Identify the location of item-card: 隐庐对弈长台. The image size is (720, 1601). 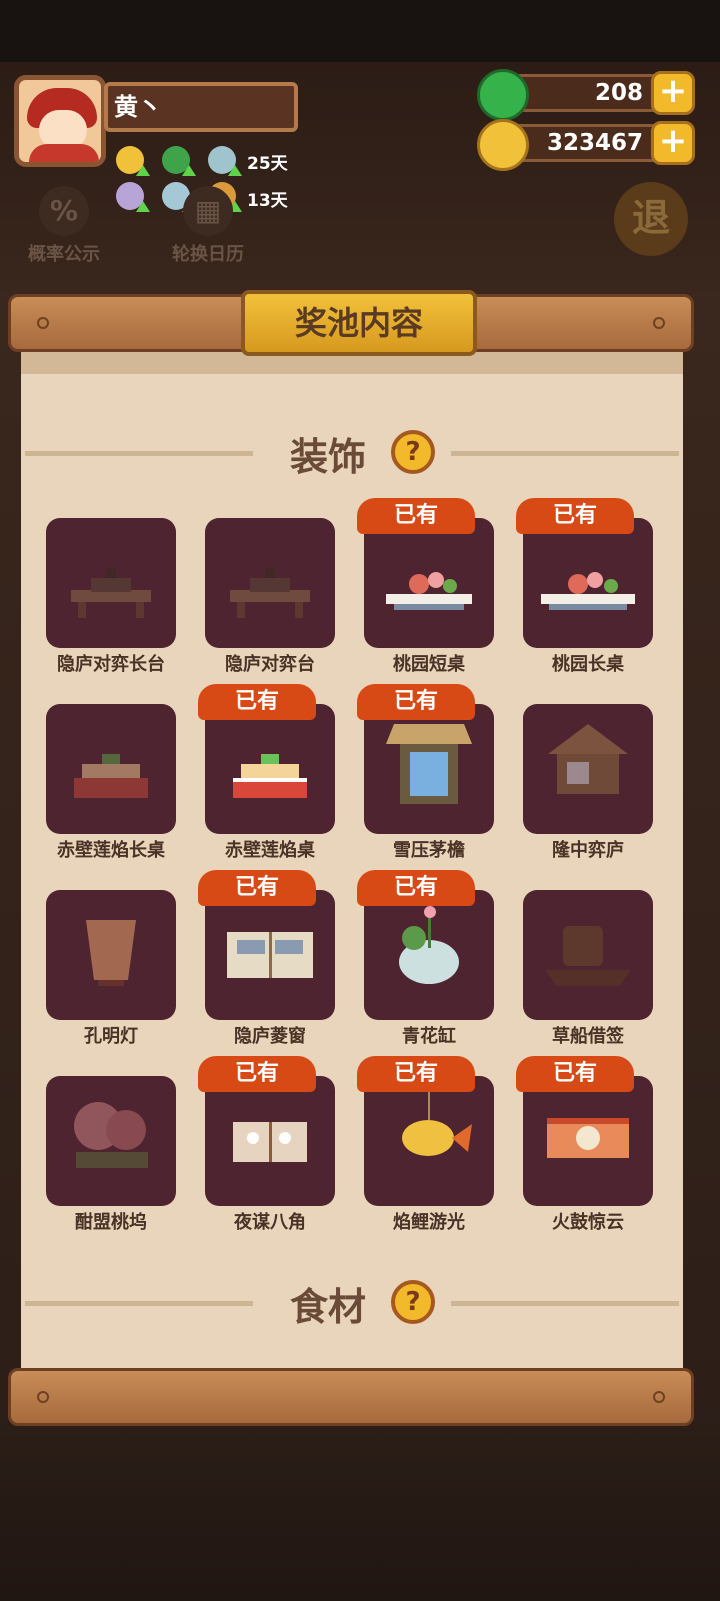
(106, 593).